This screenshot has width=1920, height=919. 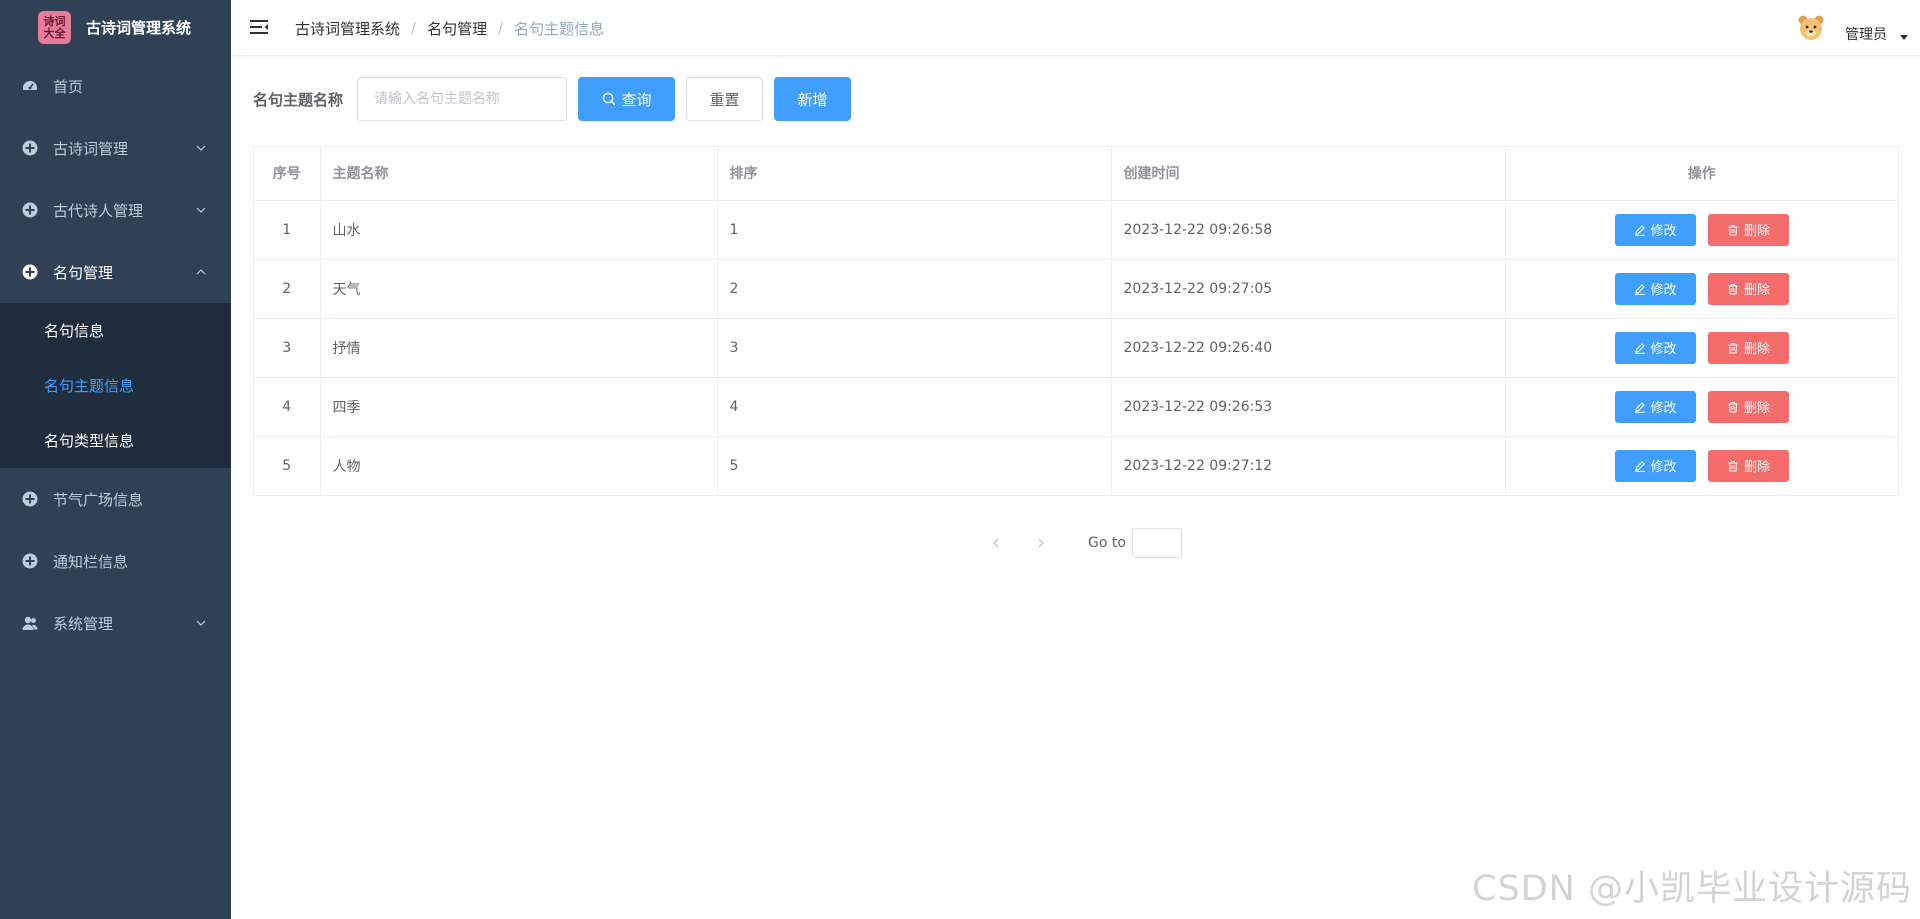 I want to click on cell-created: 2023-12-22 09:27:12, so click(x=1308, y=465).